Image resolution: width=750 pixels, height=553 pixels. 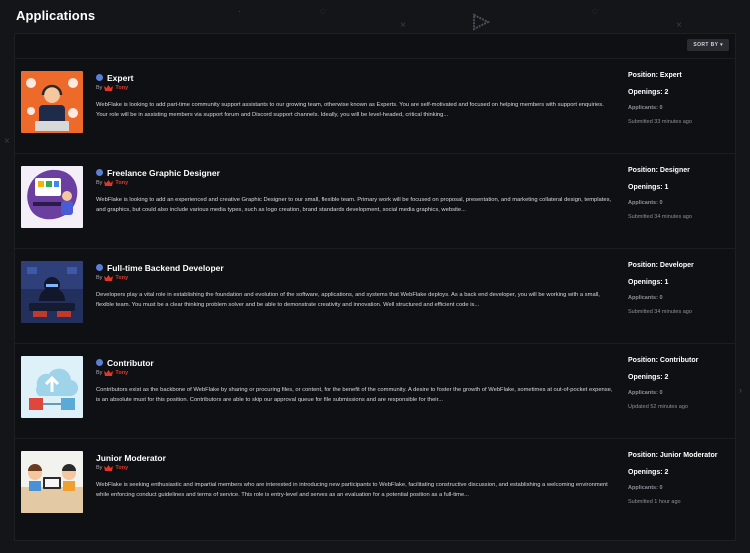 What do you see at coordinates (131, 458) in the screenshot?
I see `job-title: Junior Moderator` at bounding box center [131, 458].